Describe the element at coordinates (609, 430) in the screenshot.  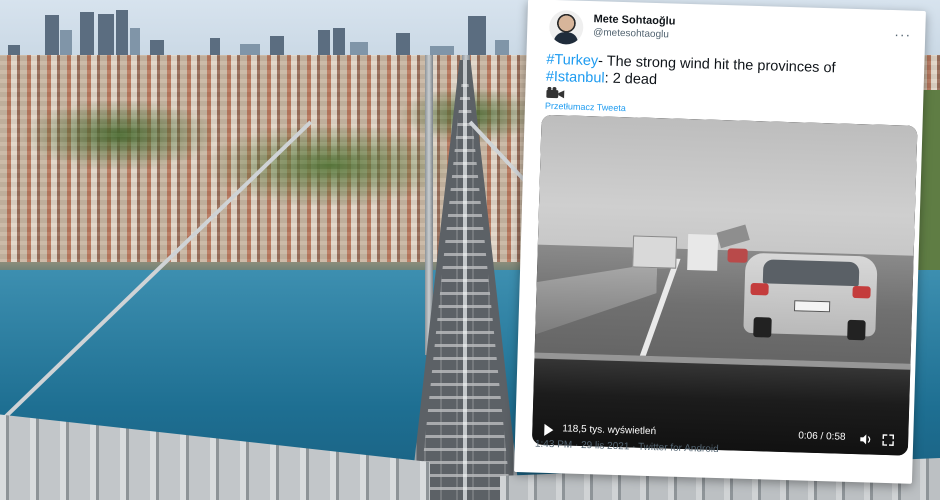
I see `view-count: 118,5 tys. wyświetleń` at that location.